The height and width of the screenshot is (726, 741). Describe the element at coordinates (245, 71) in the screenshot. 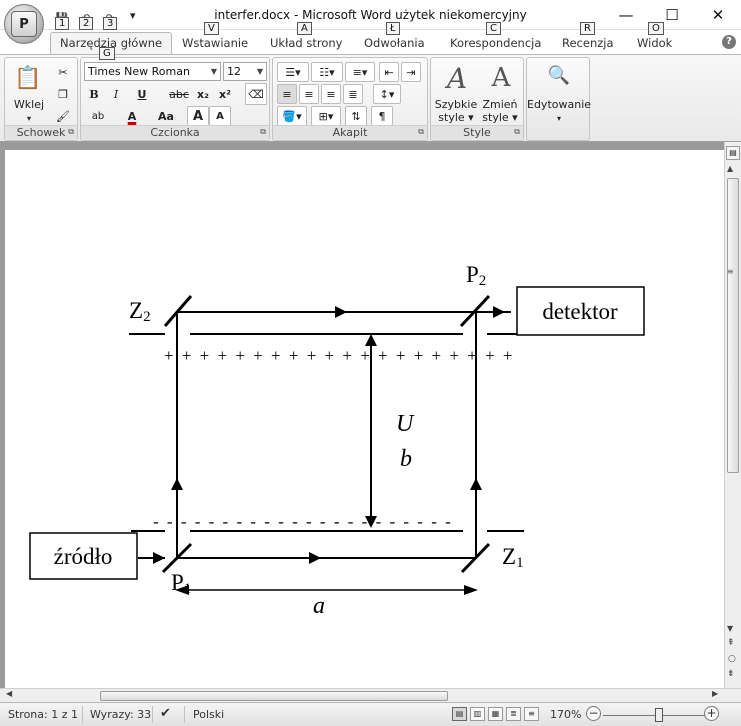

I see `font-size-combo: 12 ▼` at that location.